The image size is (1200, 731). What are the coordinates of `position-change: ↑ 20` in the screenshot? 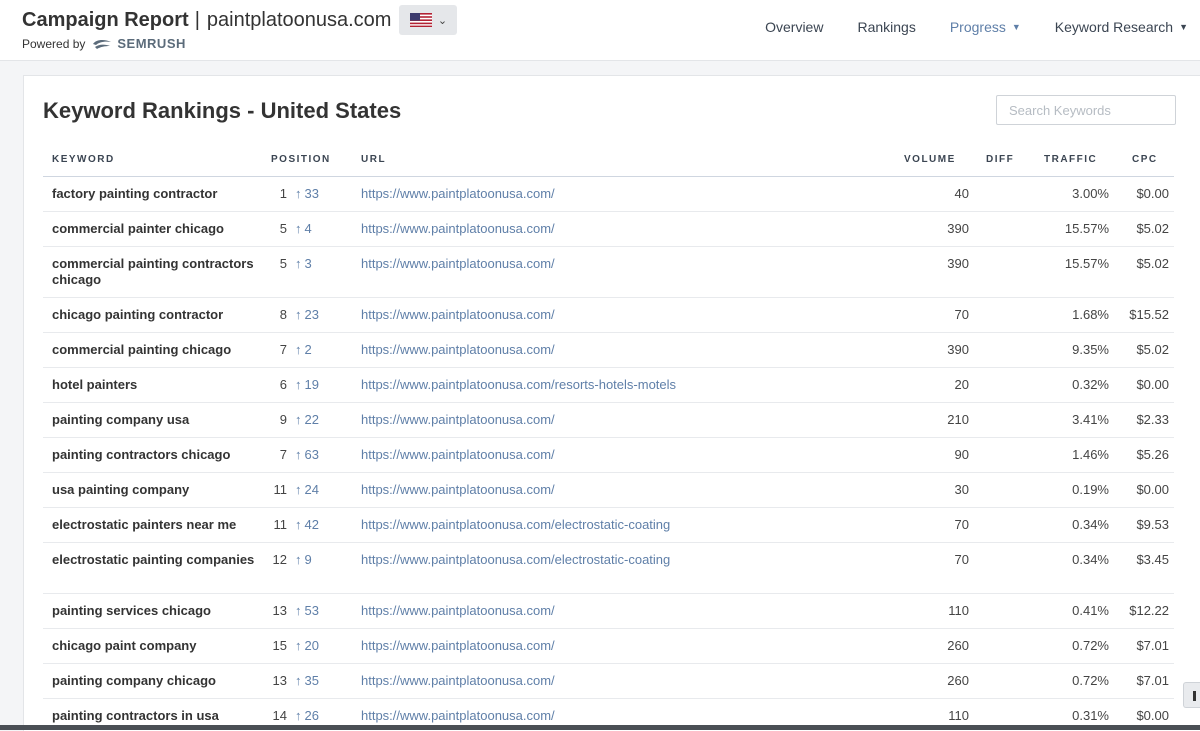 It's located at (307, 646).